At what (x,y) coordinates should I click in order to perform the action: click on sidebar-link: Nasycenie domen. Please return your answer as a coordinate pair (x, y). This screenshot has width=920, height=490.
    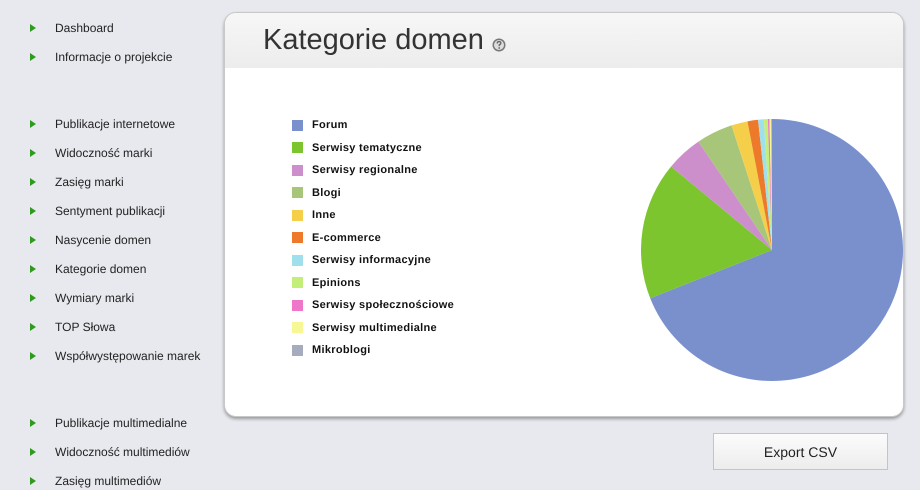
    Looking at the image, I should click on (91, 239).